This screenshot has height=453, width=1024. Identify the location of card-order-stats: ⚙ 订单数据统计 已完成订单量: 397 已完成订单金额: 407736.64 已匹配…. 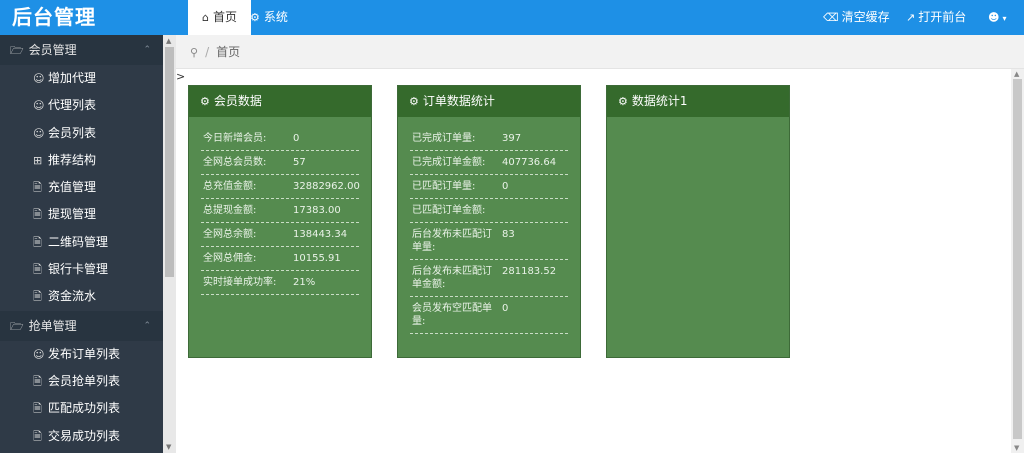
(489, 221).